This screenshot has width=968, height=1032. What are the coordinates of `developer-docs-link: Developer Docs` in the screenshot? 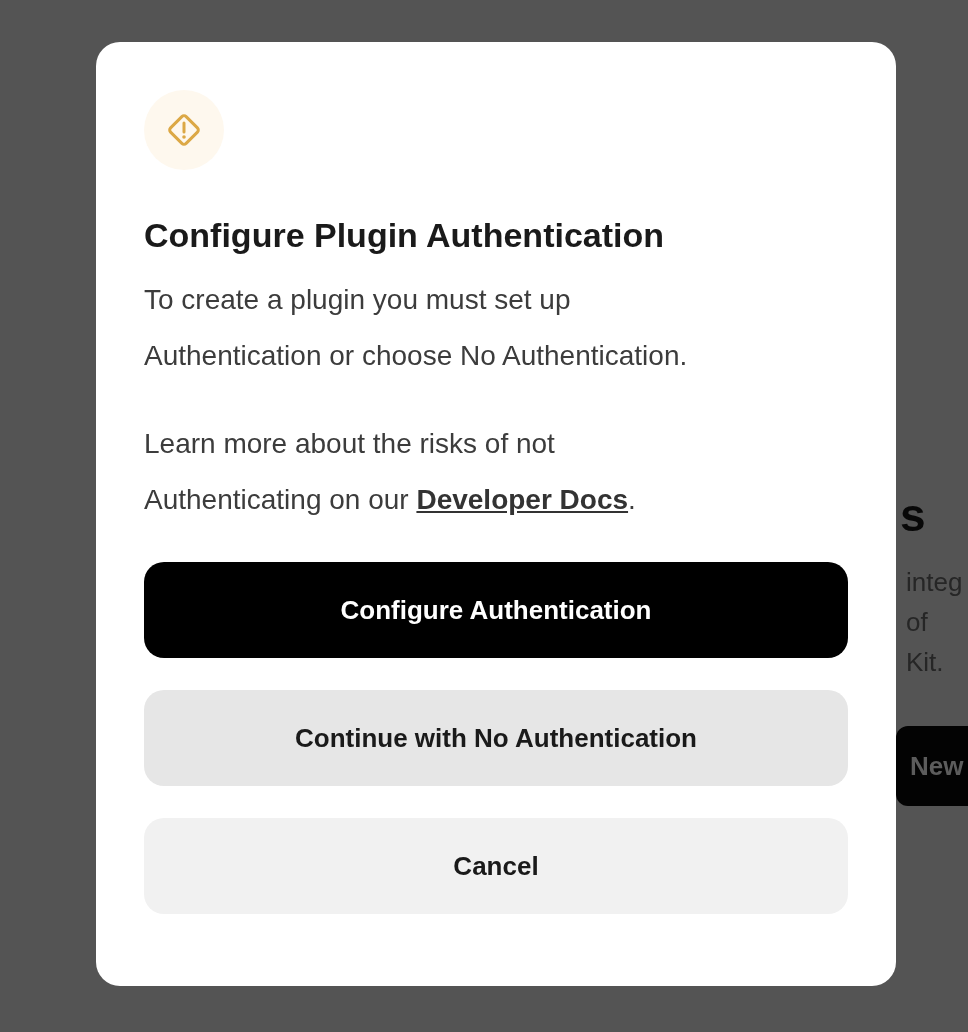 It's located at (522, 499).